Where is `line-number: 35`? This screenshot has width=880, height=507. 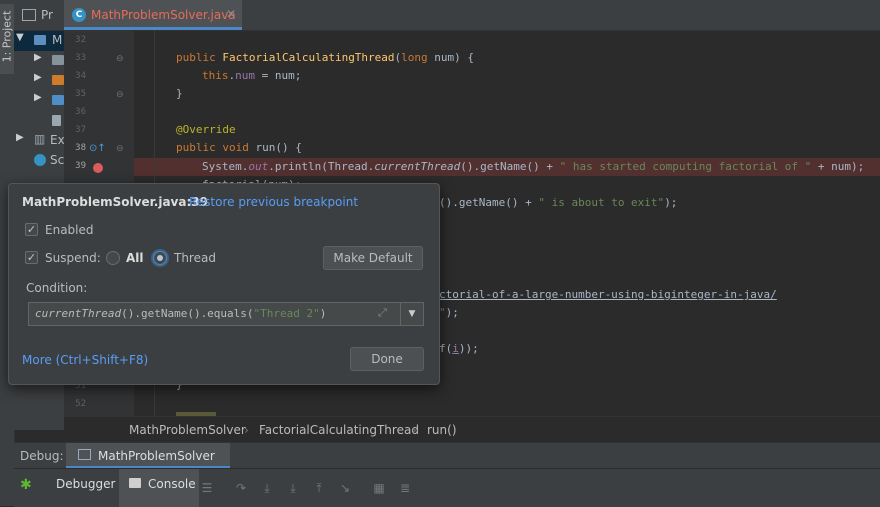
line-number: 35 is located at coordinates (80, 94).